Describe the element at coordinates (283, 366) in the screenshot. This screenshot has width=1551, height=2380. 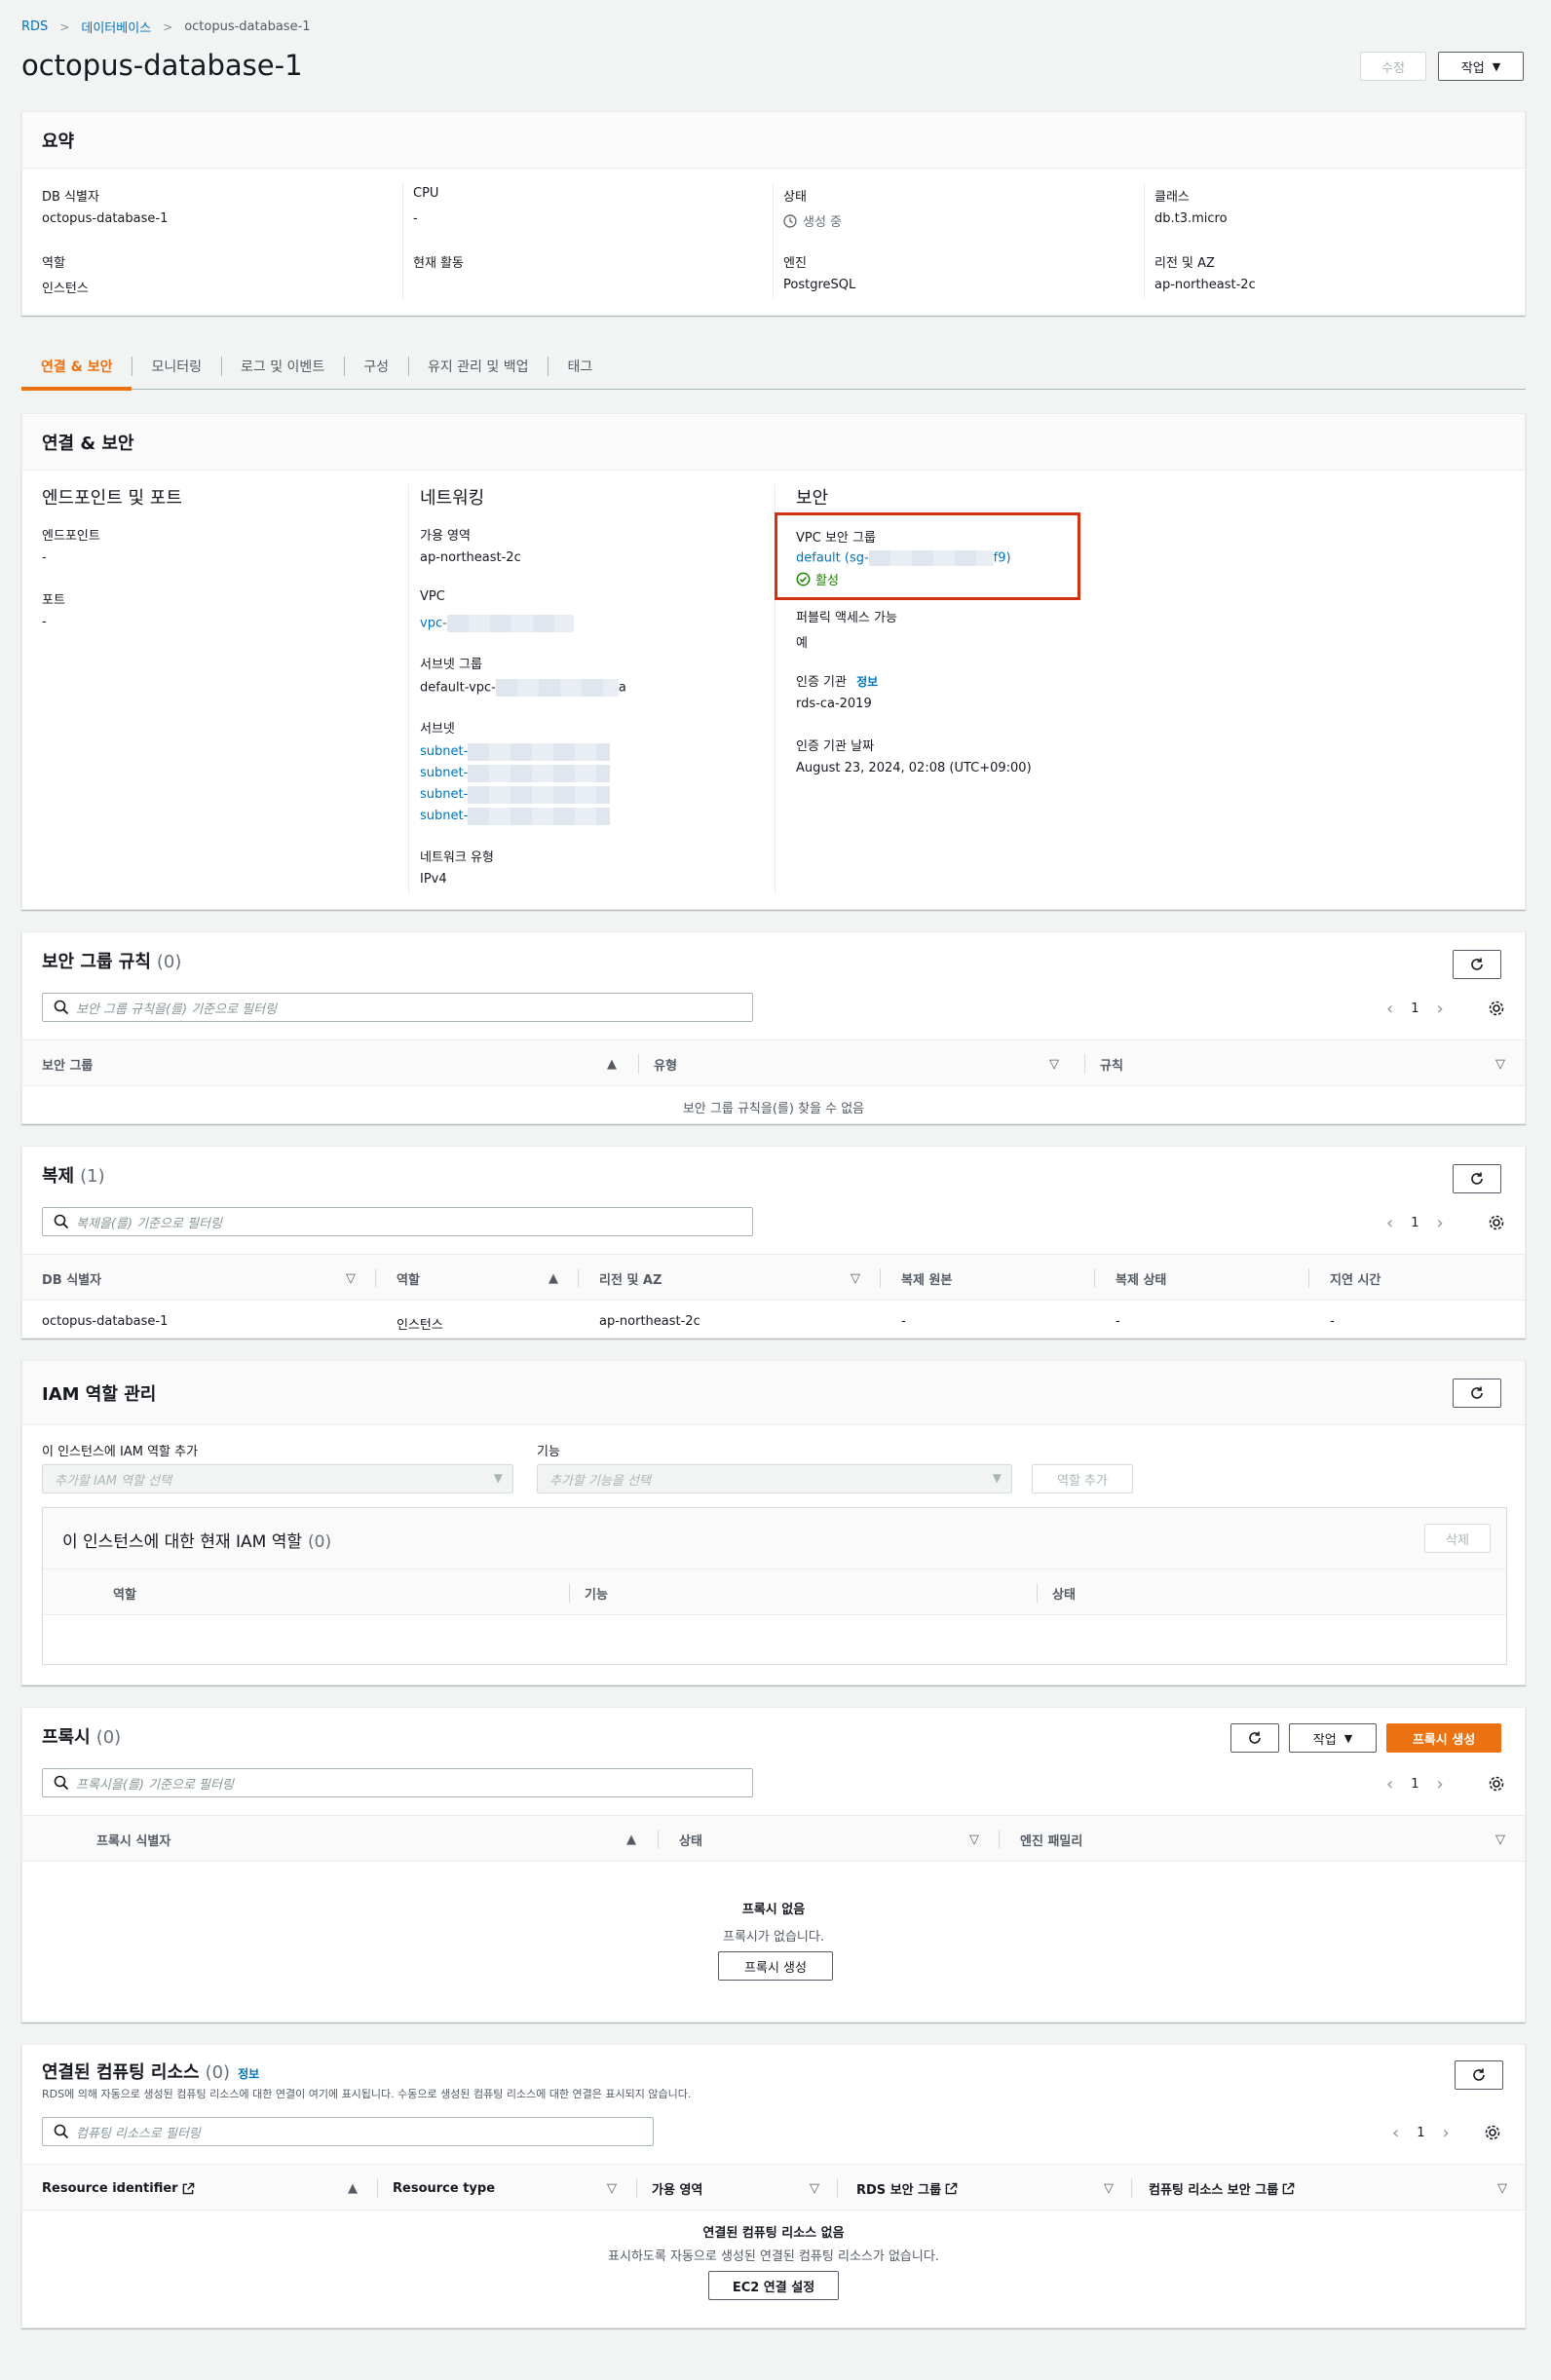
I see `tab-logs-events: 로그 및 이벤트` at that location.